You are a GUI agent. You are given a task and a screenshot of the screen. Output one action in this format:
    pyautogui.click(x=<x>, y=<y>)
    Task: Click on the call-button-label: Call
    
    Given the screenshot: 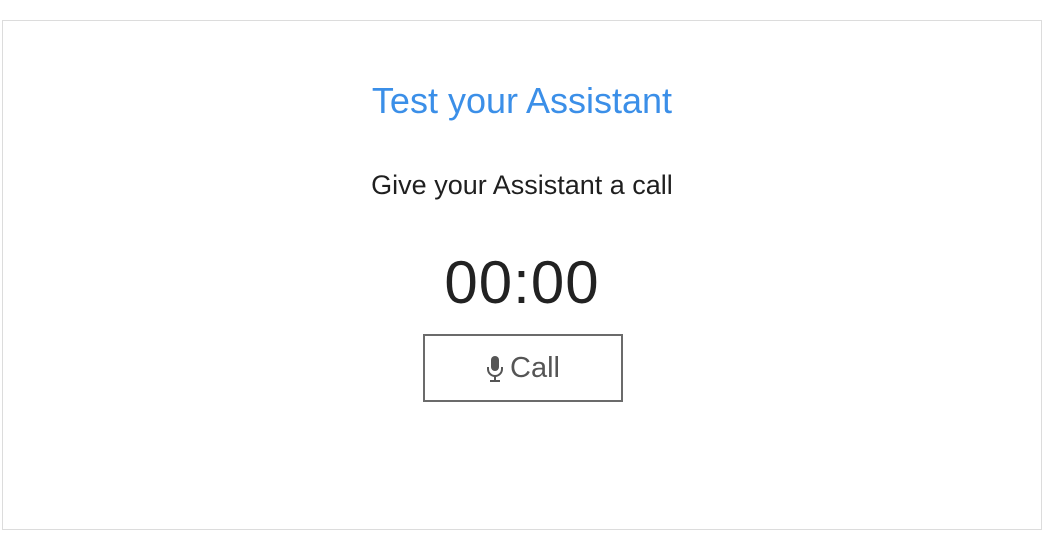 What is the action you would take?
    pyautogui.click(x=535, y=368)
    